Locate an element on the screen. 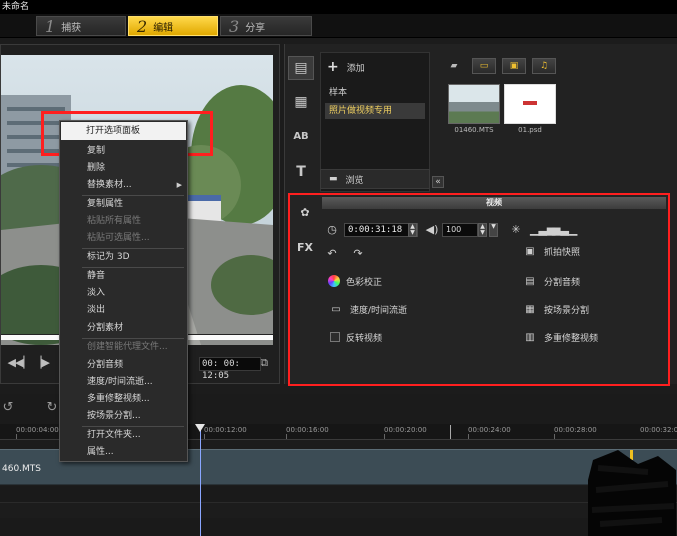 The image size is (677, 536). fade-in-icon: ▁▃▅ is located at coordinates (542, 230).